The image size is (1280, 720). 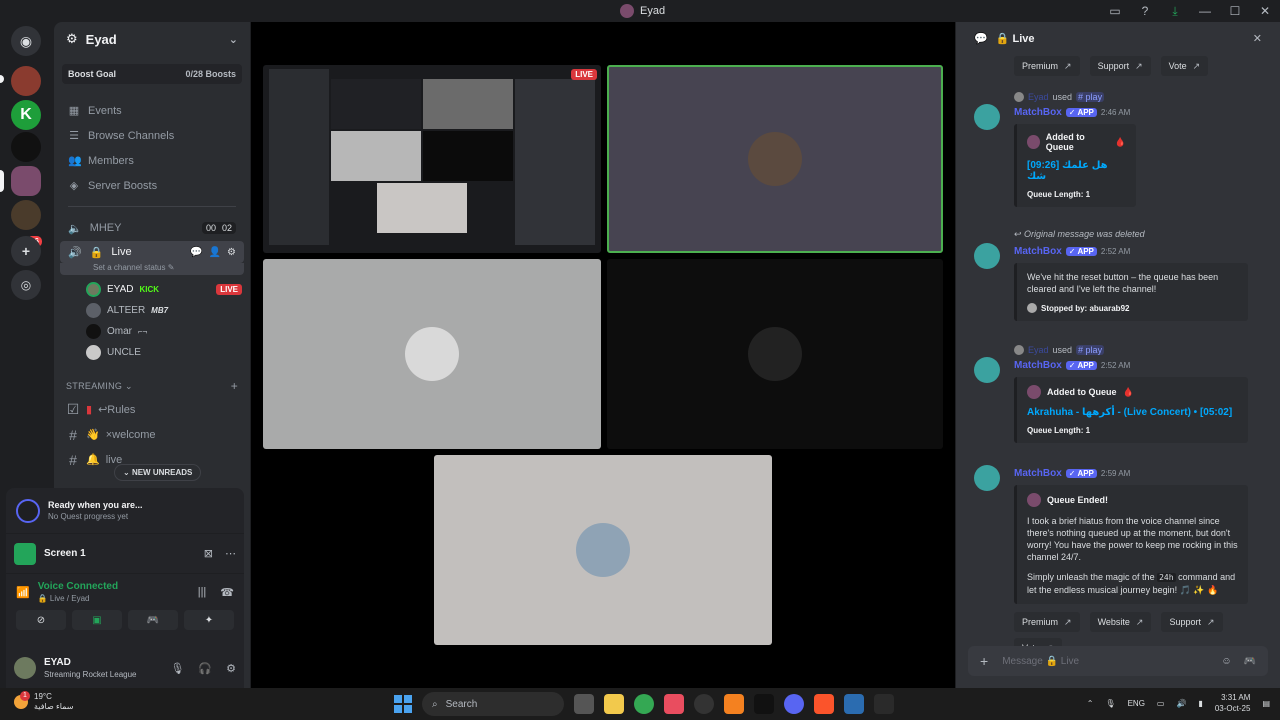 What do you see at coordinates (152, 110) in the screenshot?
I see `nav-events: ▦ Events` at bounding box center [152, 110].